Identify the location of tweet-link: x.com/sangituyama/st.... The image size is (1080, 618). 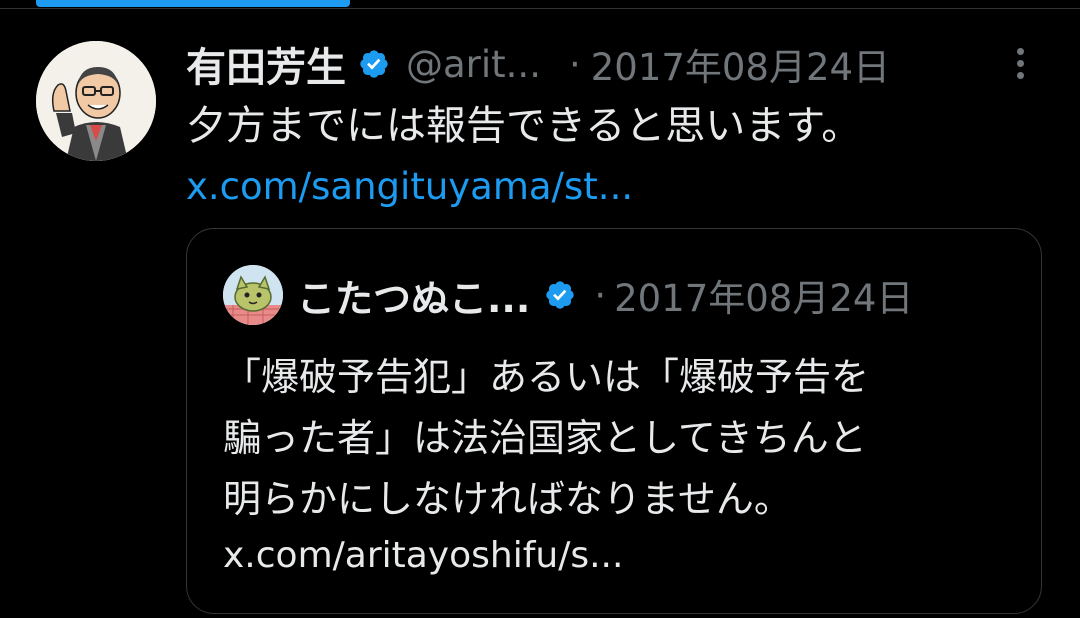
(409, 187).